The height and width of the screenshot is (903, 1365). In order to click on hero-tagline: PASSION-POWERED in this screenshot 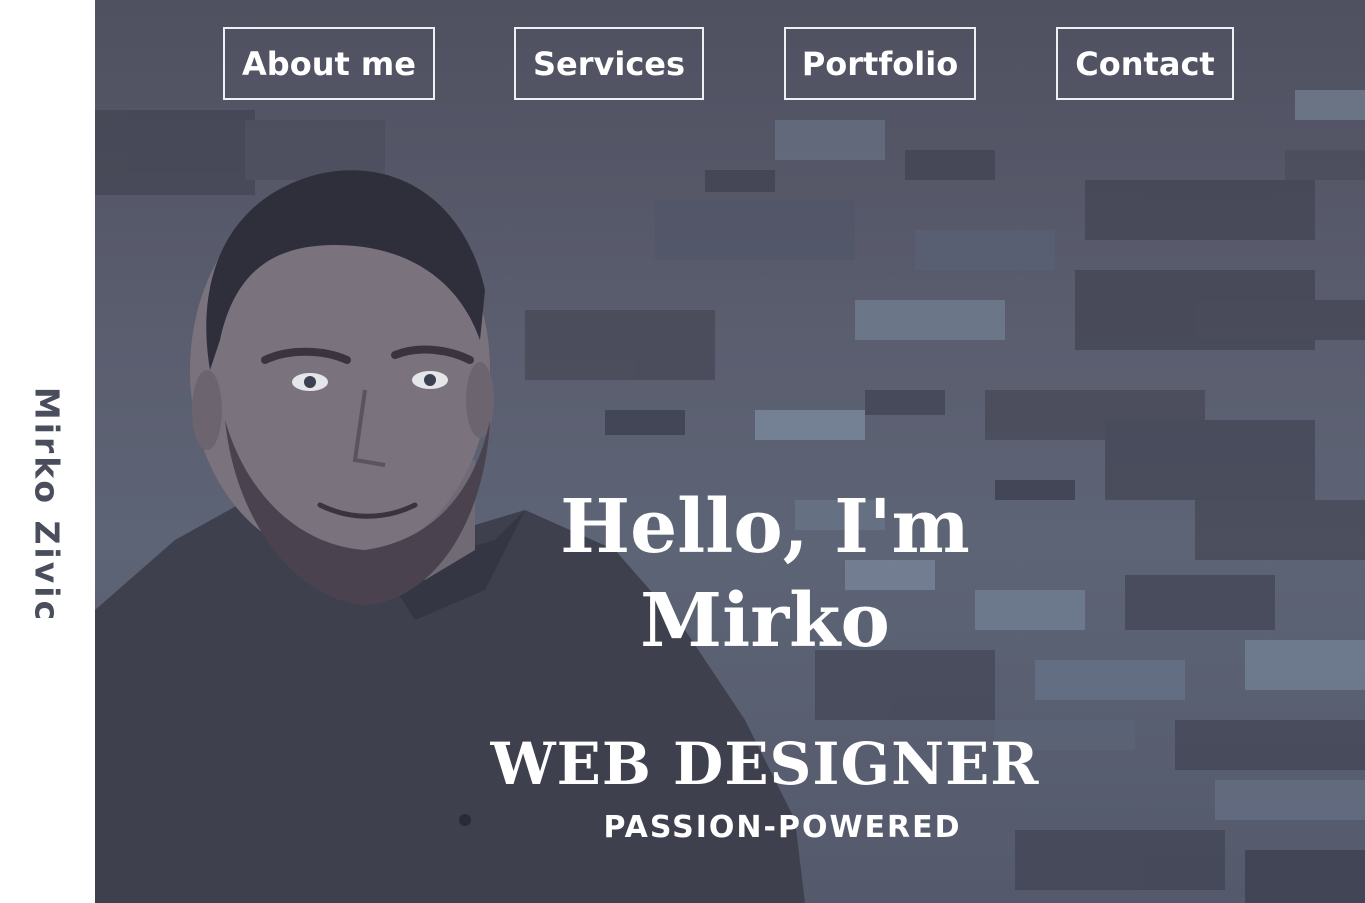, I will do `click(782, 827)`.